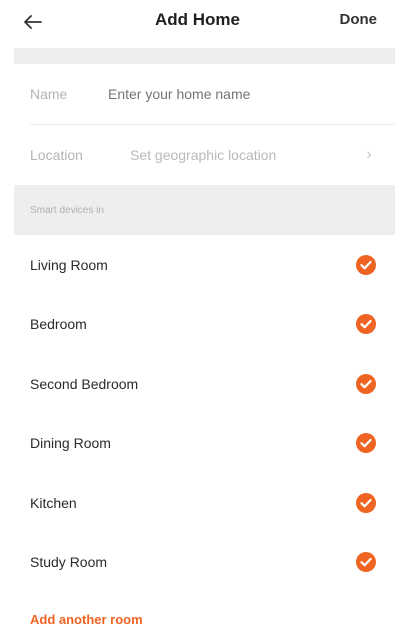  I want to click on section-header: Smart devices in, so click(204, 210).